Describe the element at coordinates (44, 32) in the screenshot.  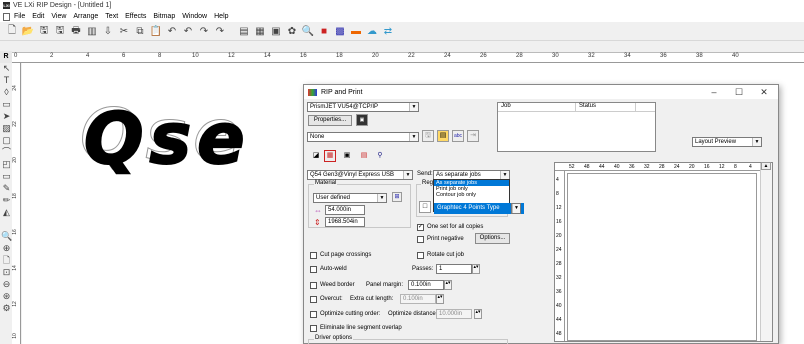
I see `save-icon: 🖫` at that location.